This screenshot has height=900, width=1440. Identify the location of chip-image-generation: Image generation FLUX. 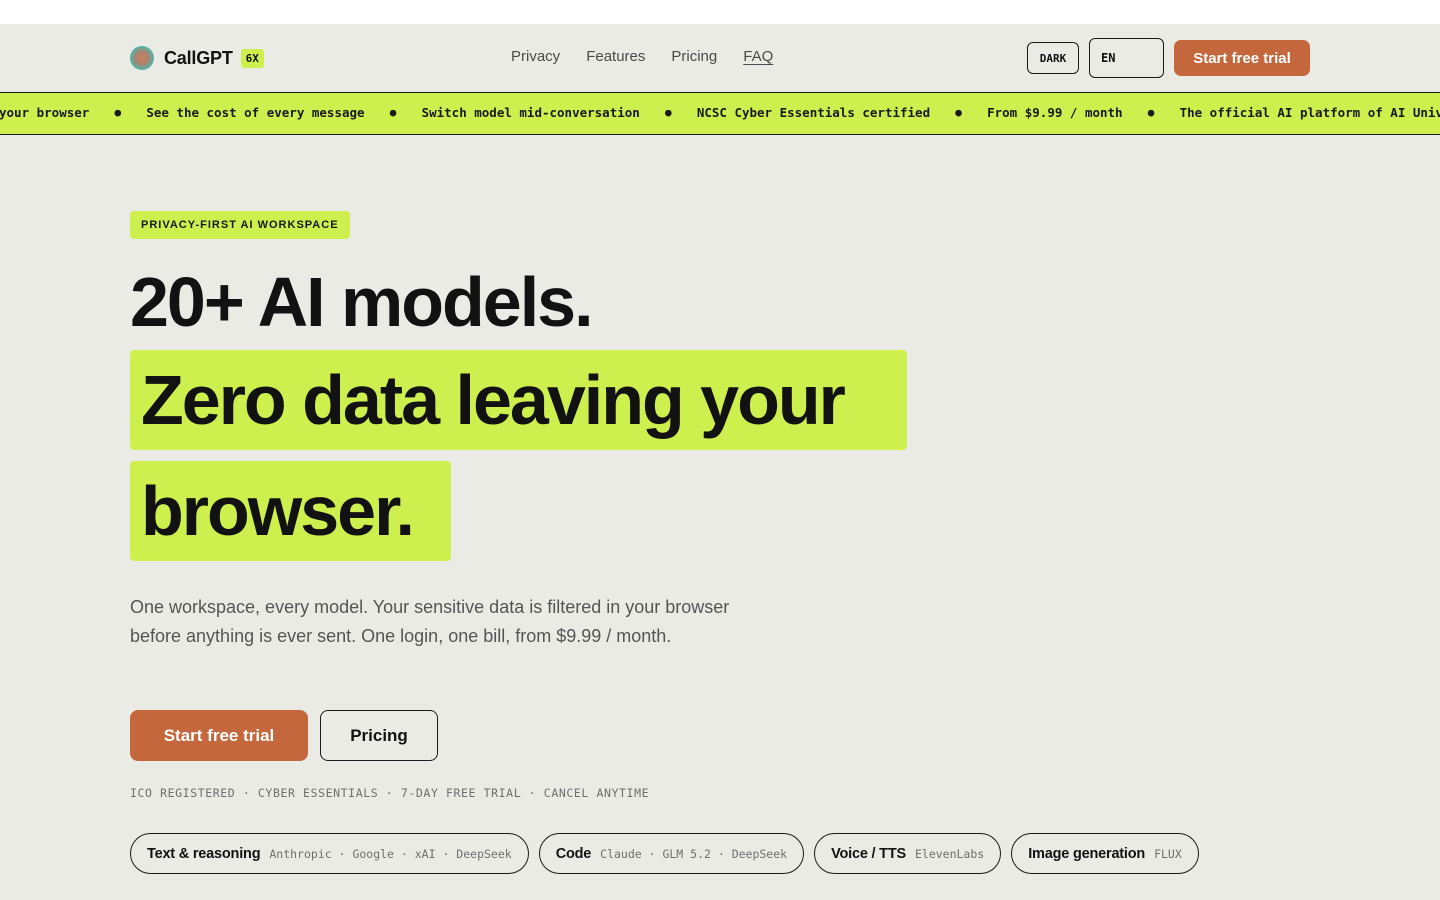
(1105, 853).